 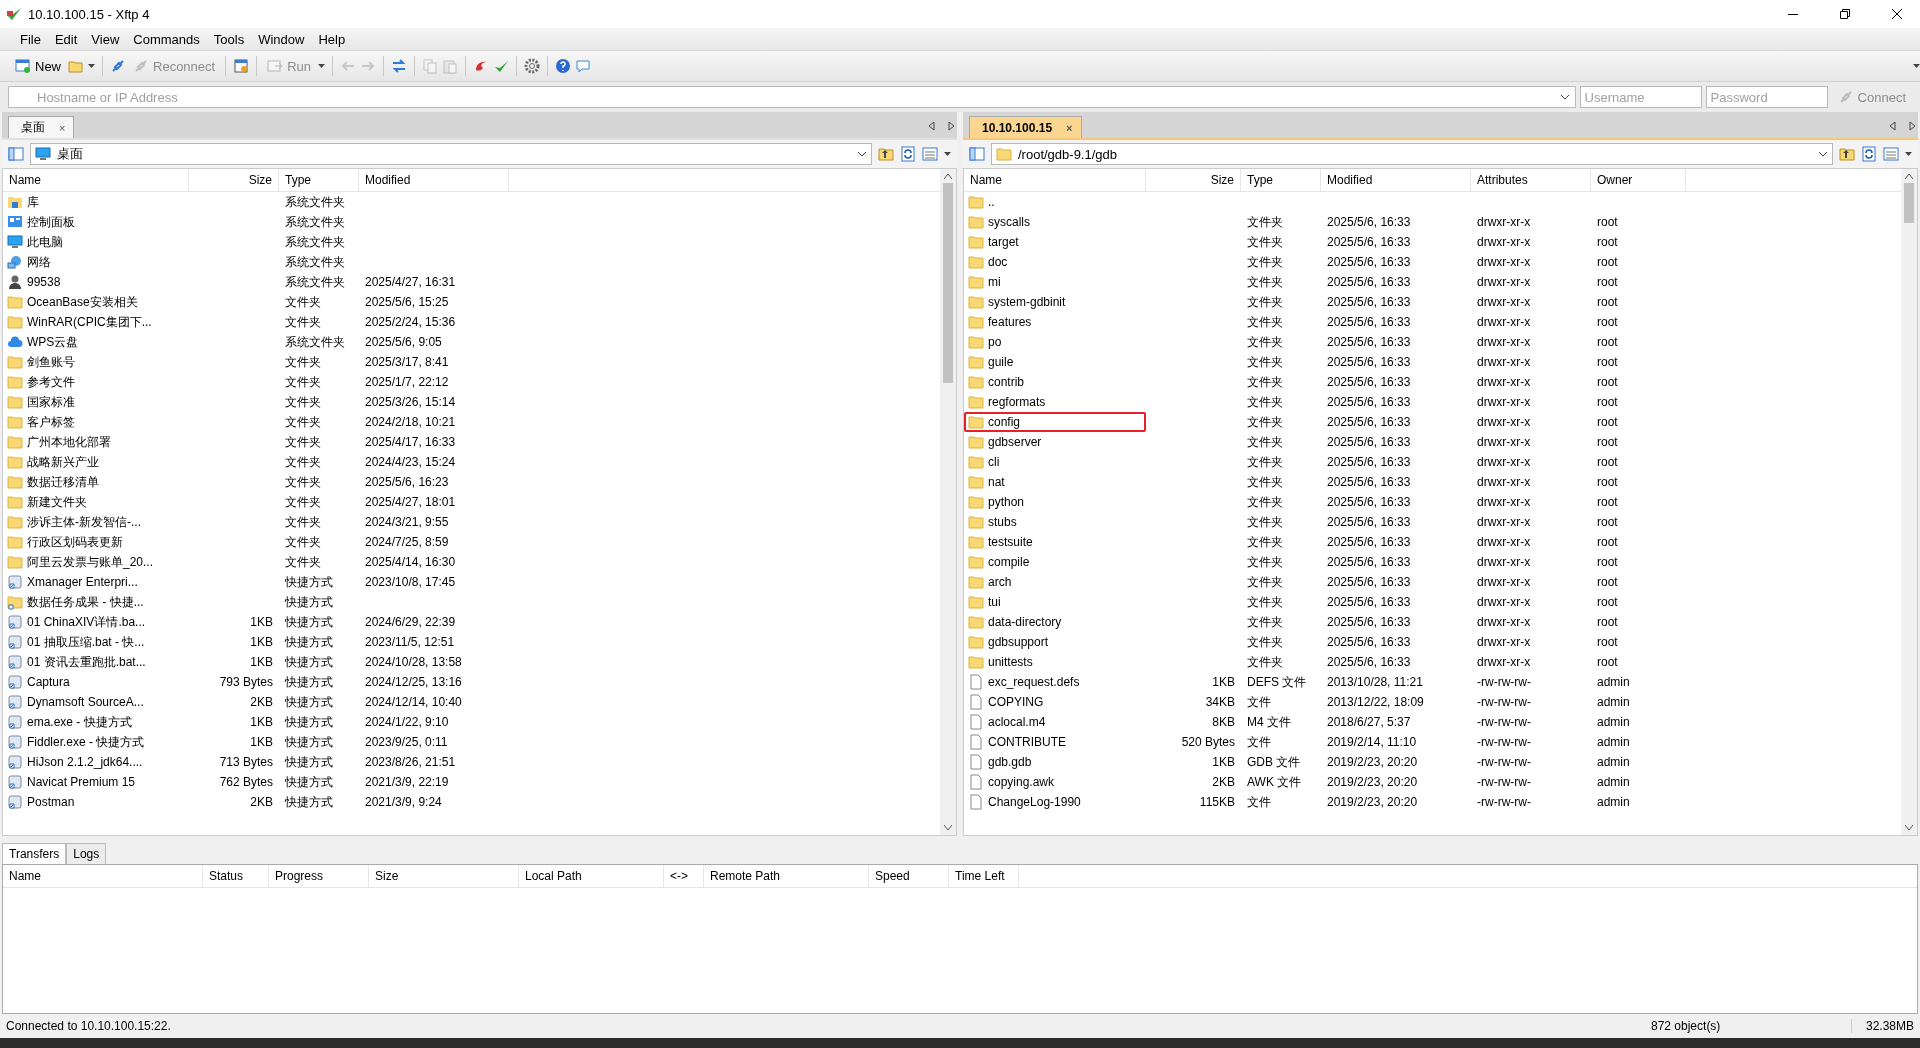 I want to click on file-name-cell: contrib, so click(x=1055, y=382).